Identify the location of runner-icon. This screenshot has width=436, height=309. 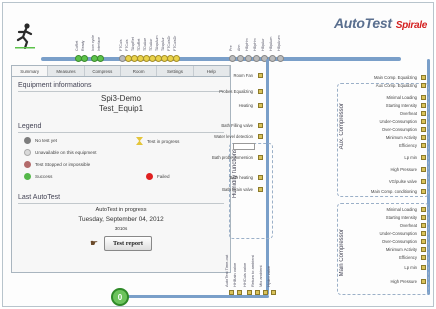
(25, 36).